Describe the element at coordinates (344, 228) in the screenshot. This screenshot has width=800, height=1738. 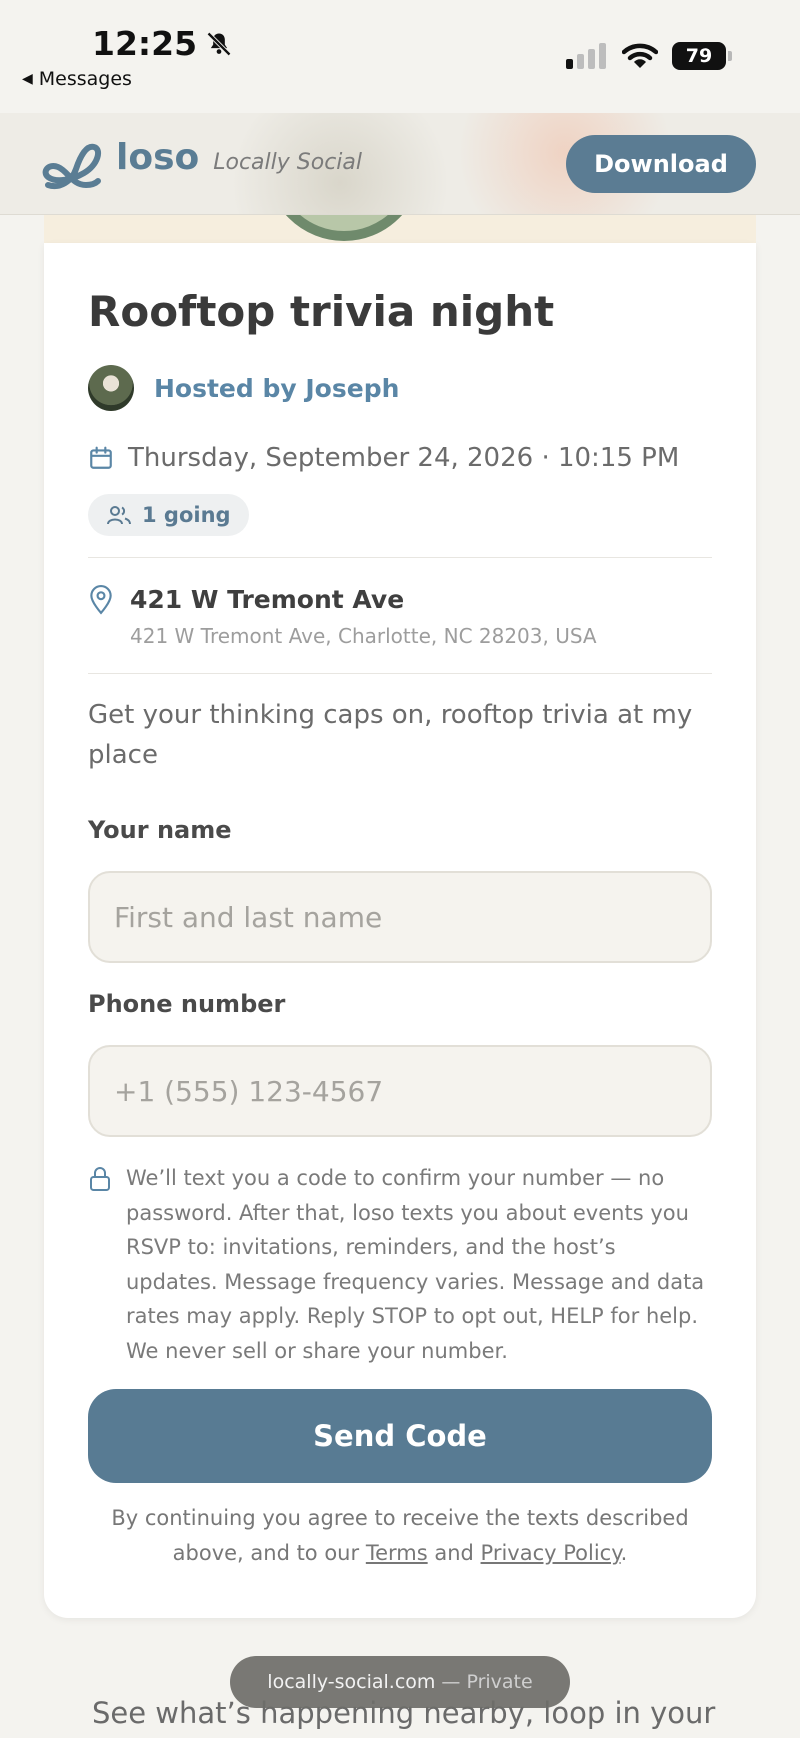
I see `cover-illustration` at that location.